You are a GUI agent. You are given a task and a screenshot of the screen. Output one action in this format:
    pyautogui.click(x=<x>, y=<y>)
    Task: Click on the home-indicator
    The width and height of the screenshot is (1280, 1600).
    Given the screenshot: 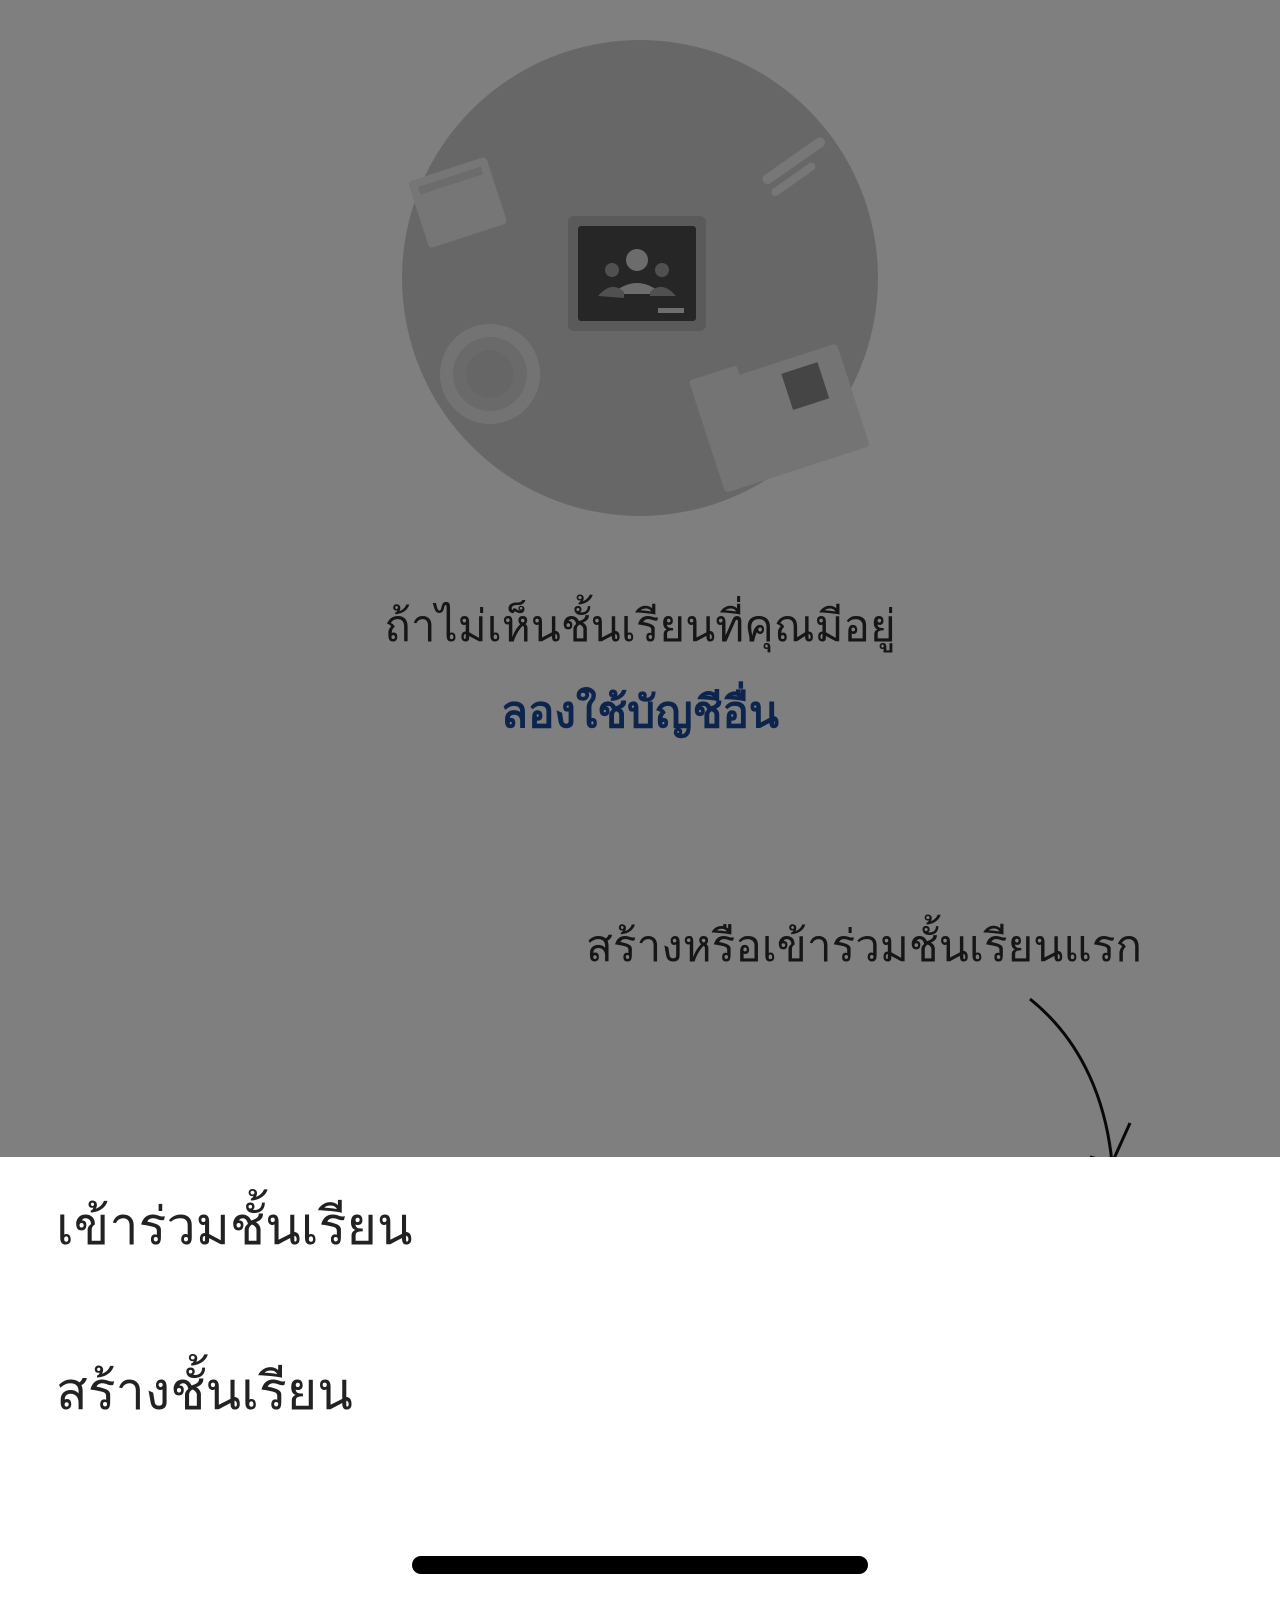 What is the action you would take?
    pyautogui.click(x=640, y=1565)
    